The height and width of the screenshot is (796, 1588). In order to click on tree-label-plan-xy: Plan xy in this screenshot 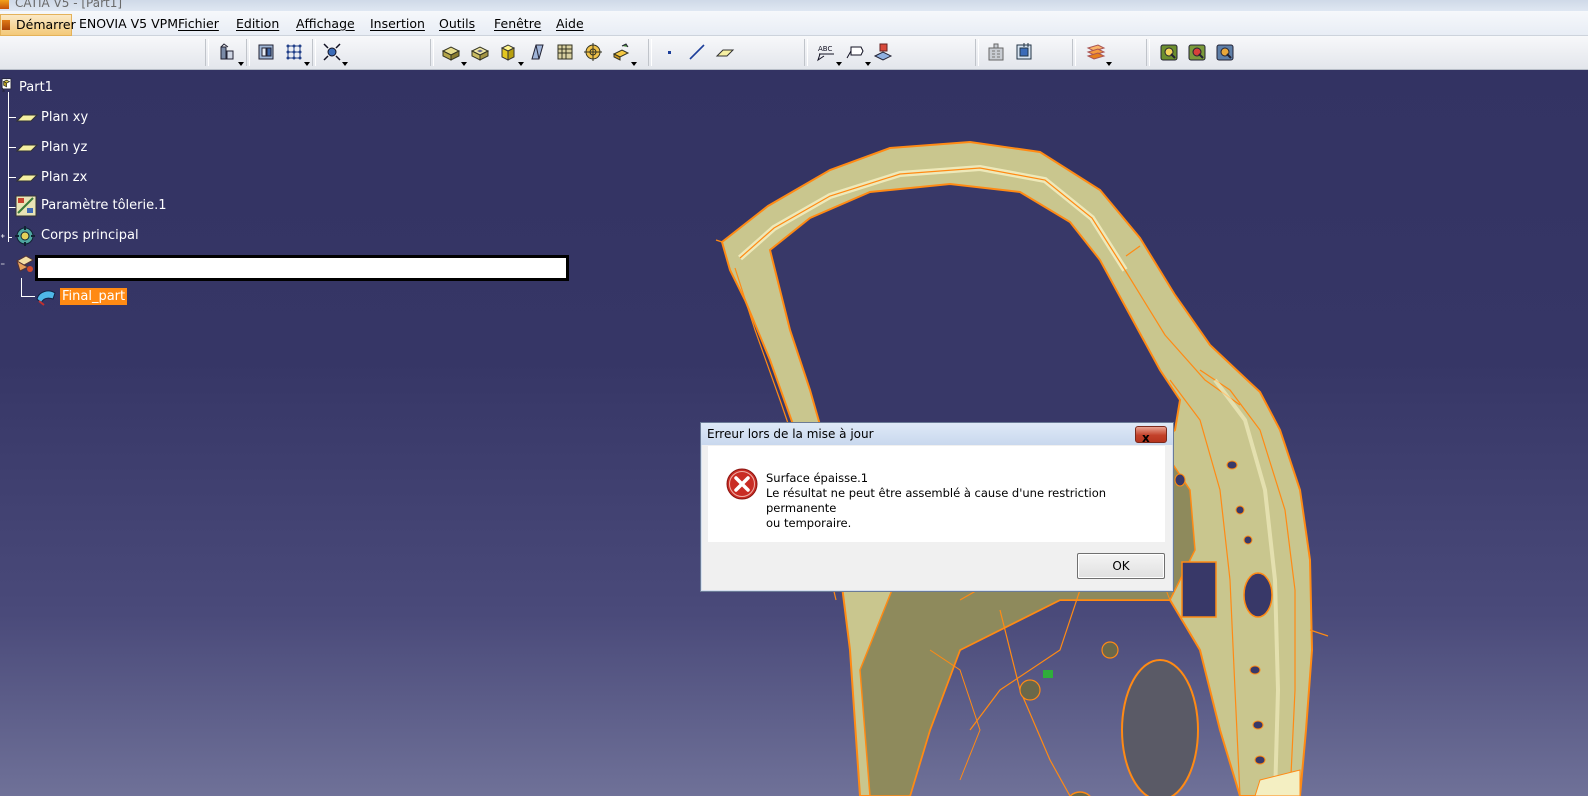, I will do `click(65, 117)`.